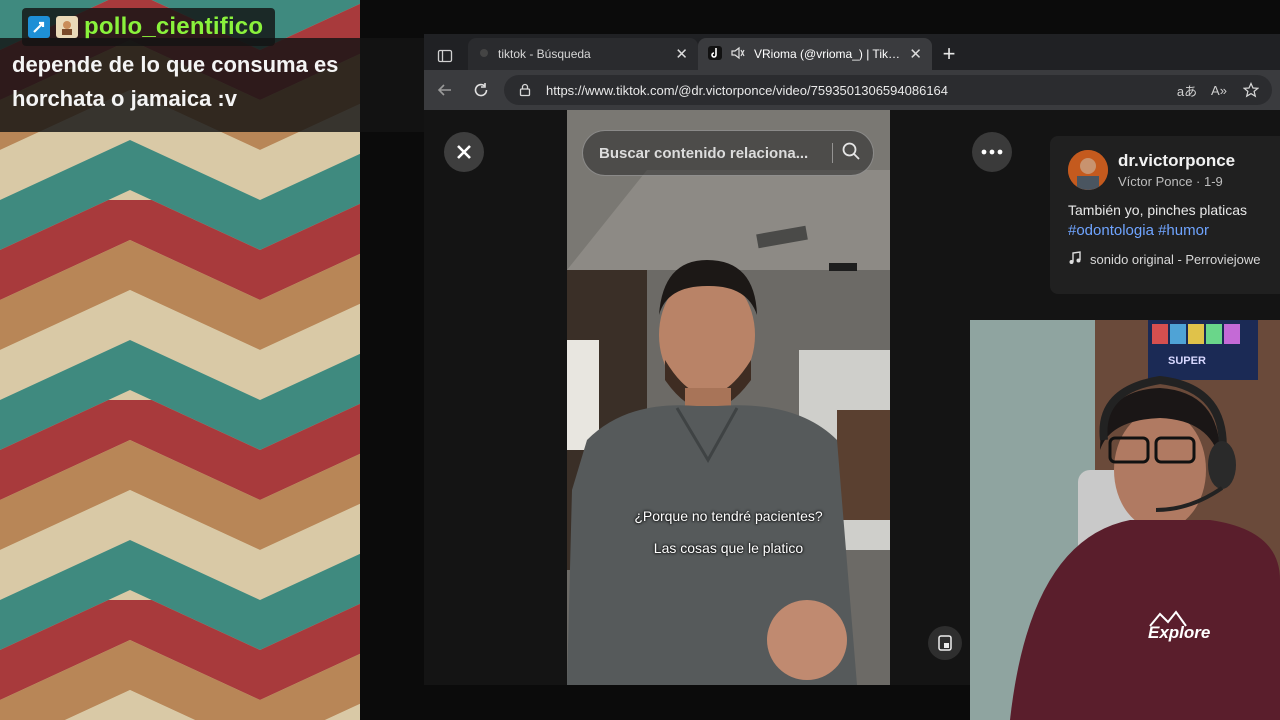 The width and height of the screenshot is (1280, 720). What do you see at coordinates (851, 153) in the screenshot?
I see `search-icon` at bounding box center [851, 153].